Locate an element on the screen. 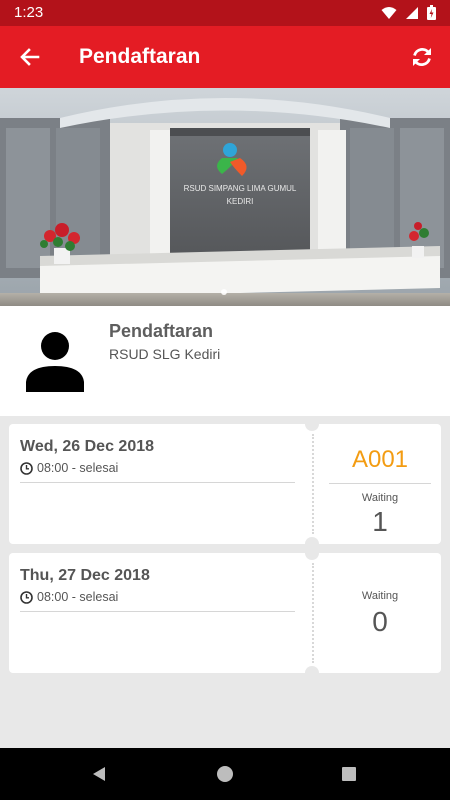  profile-name: Pendaftaran is located at coordinates (161, 331).